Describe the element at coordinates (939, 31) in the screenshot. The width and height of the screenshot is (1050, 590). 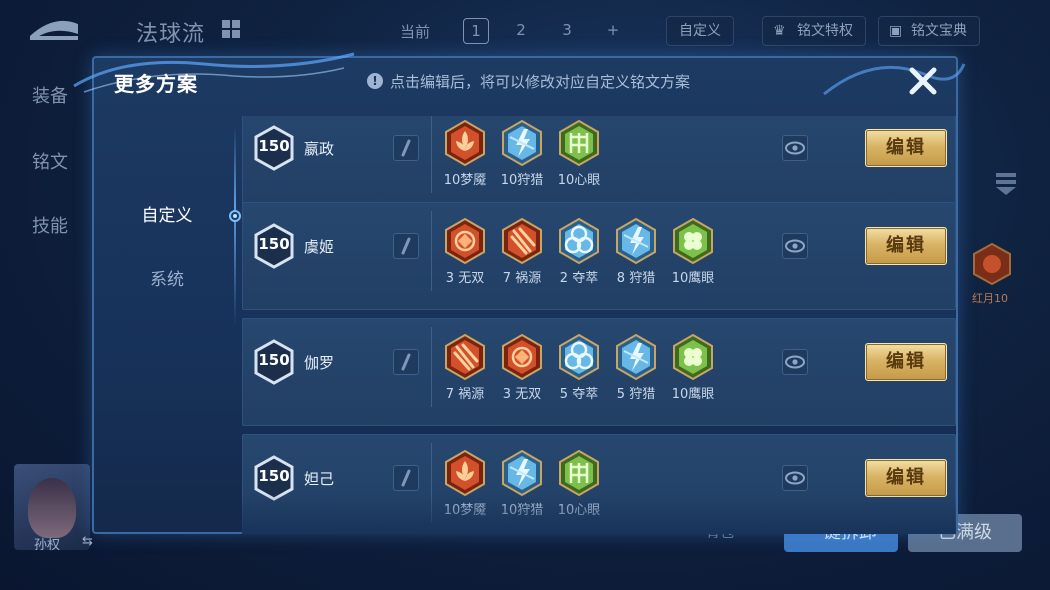
I see `rune-codex-label: 铭文宝典` at that location.